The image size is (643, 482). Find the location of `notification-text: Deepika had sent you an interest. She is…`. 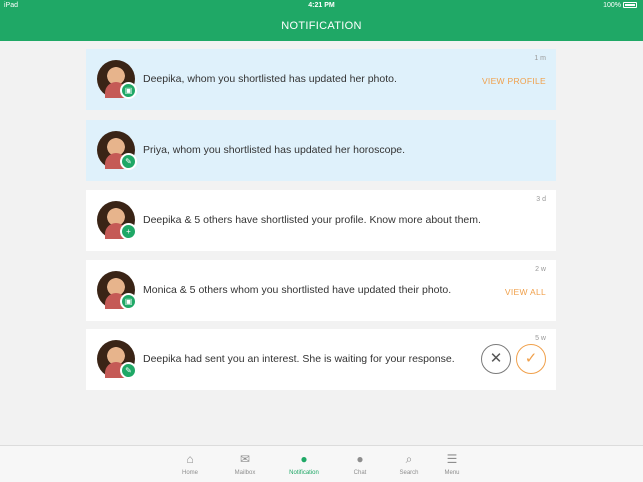

notification-text: Deepika had sent you an interest. She is… is located at coordinates (299, 359).